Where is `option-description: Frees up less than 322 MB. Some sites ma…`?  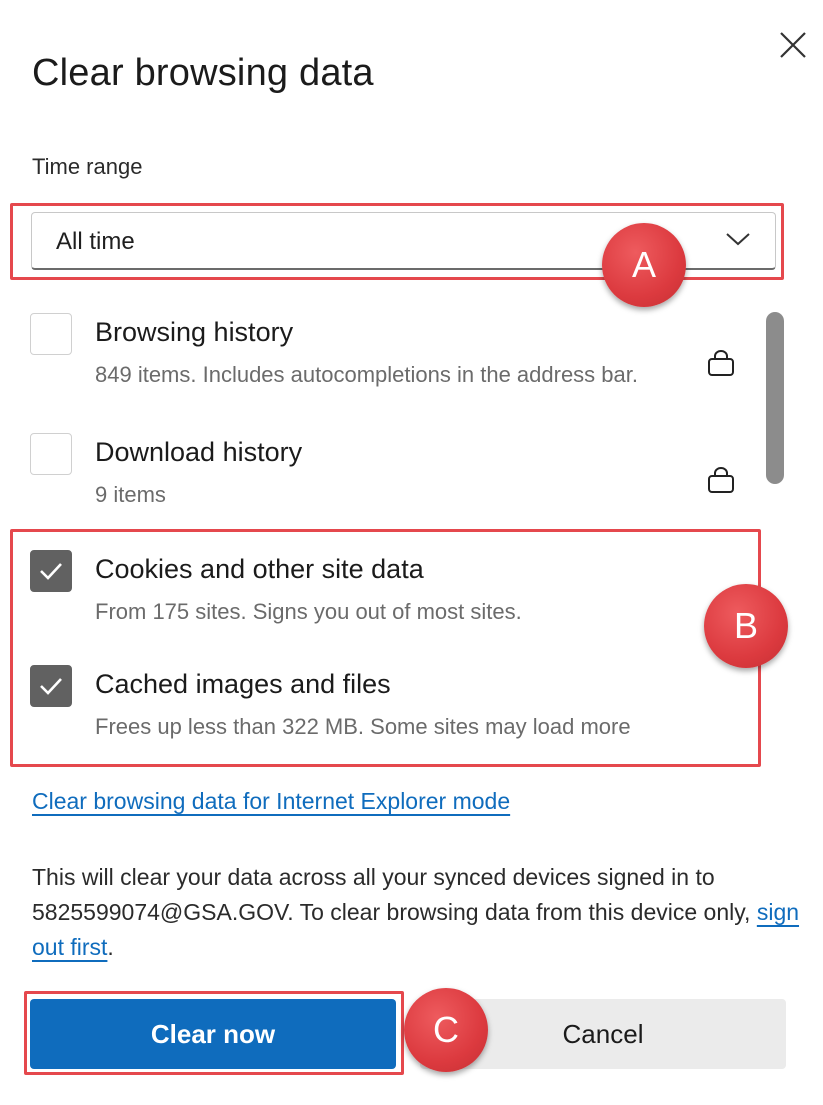 option-description: Frees up less than 322 MB. Some sites ma… is located at coordinates (363, 726).